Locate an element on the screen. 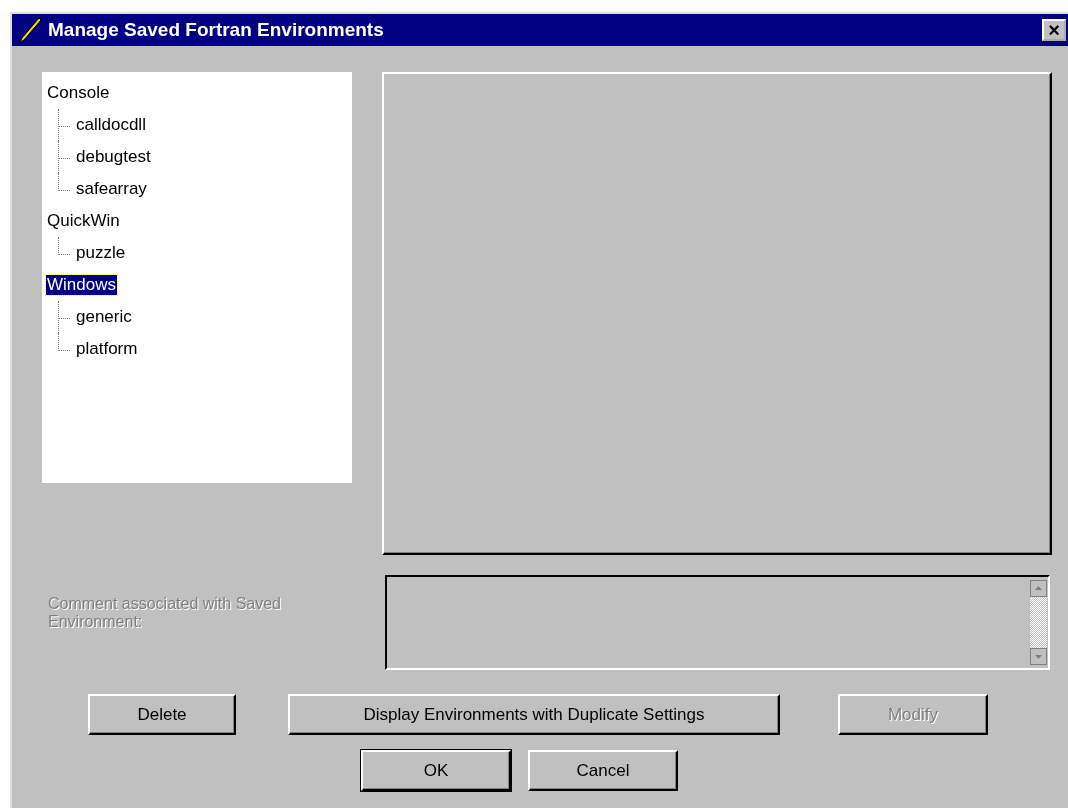 The image size is (1068, 808). tree-item: debugtest is located at coordinates (113, 157).